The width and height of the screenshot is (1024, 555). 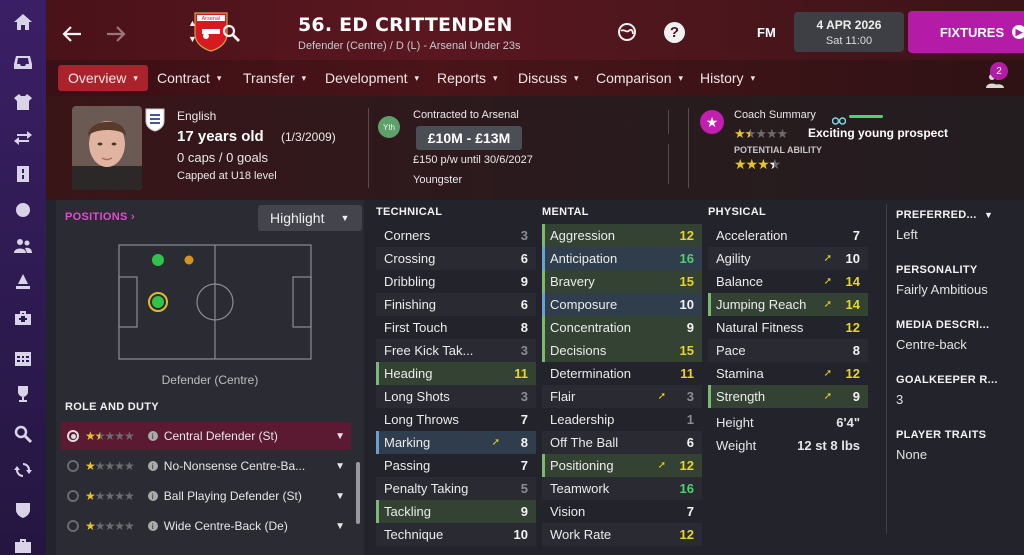 I want to click on attribute-row: Free Kick Tak... 3, so click(x=456, y=350).